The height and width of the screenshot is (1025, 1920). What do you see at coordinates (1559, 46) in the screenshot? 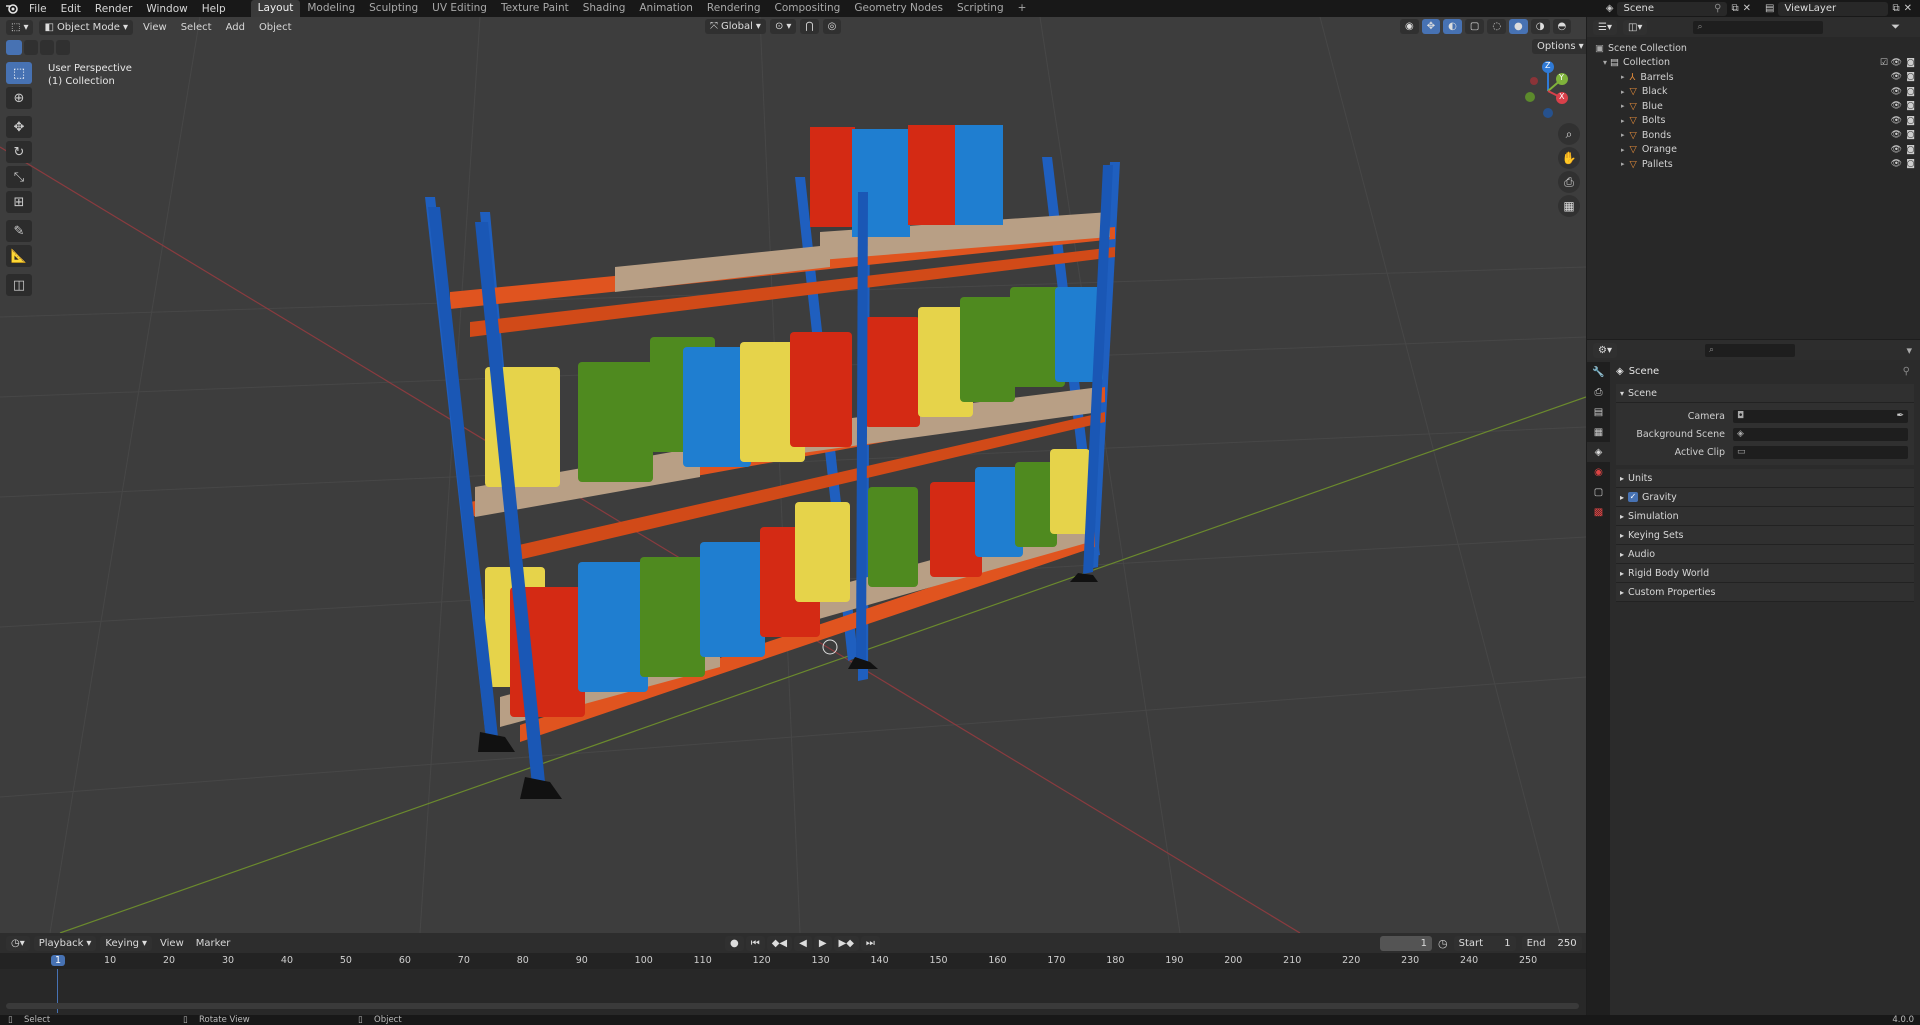
I see `options-button: Options ▾` at bounding box center [1559, 46].